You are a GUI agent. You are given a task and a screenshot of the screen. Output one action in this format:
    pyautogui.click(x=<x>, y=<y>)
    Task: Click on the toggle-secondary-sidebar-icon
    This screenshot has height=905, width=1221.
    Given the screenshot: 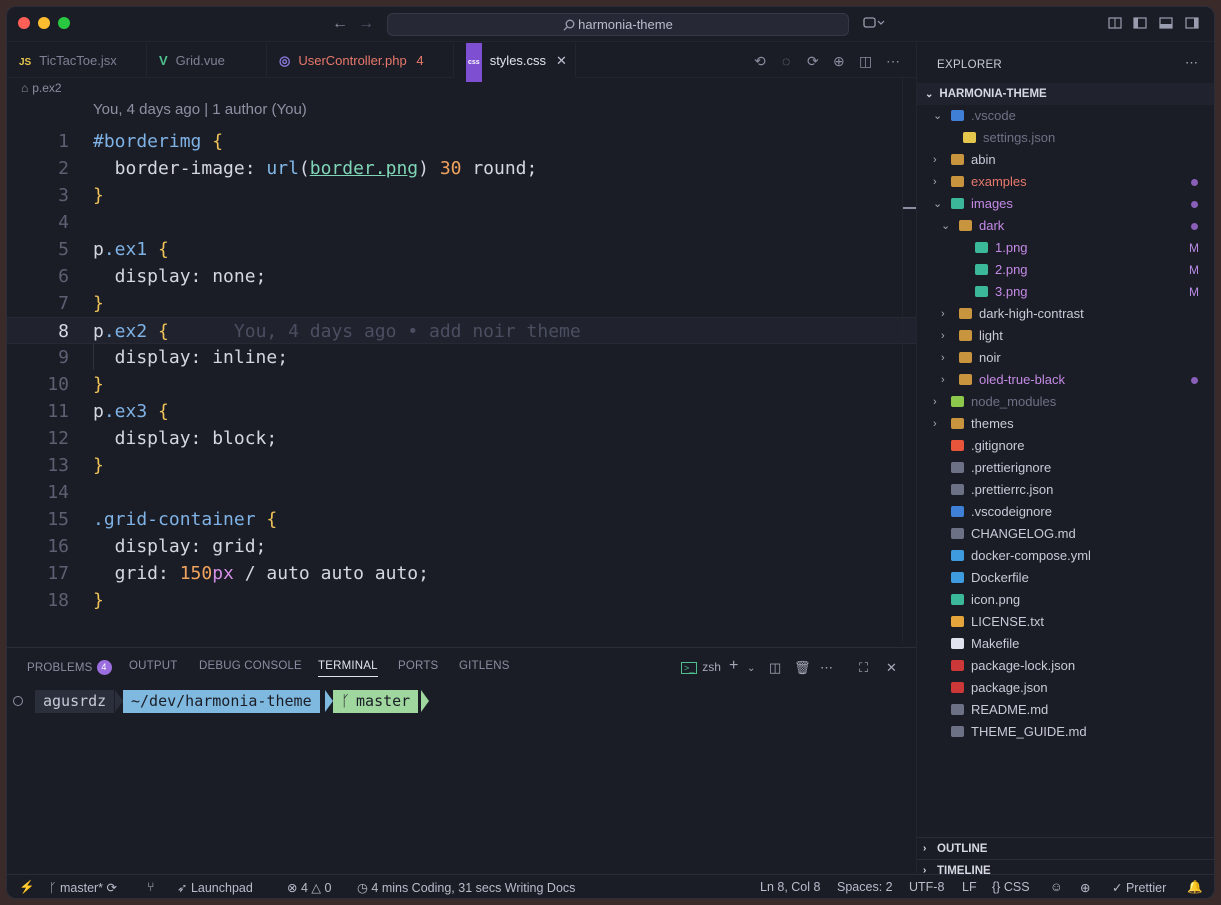 What is the action you would take?
    pyautogui.click(x=1192, y=24)
    